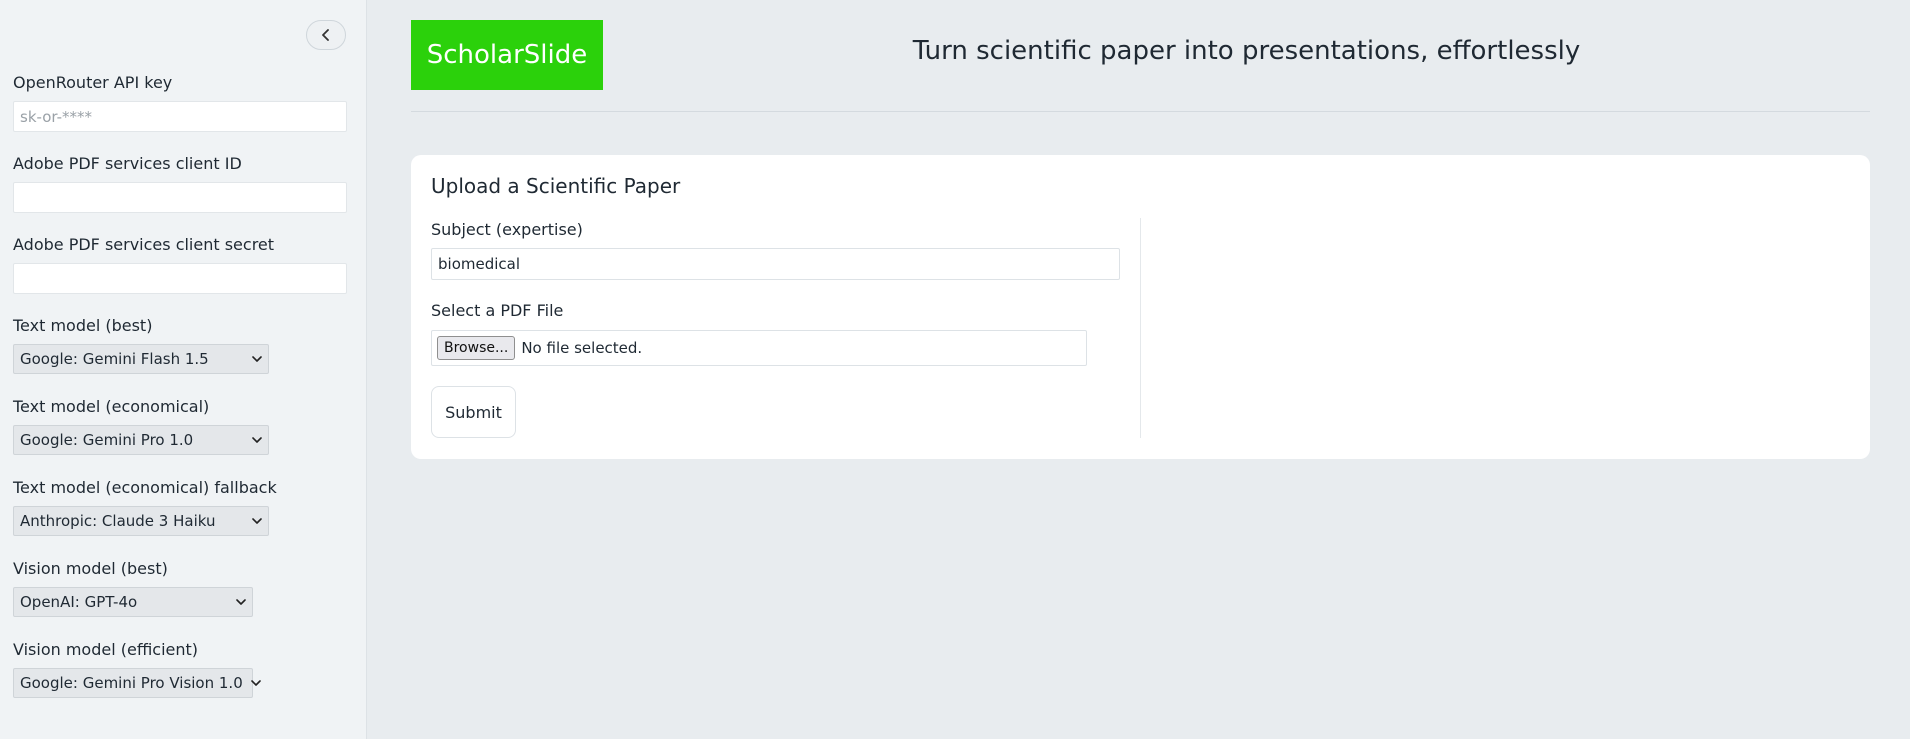 This screenshot has height=739, width=1910. What do you see at coordinates (127, 163) in the screenshot?
I see `adobe-client-id-label: Adobe PDF services client ID` at bounding box center [127, 163].